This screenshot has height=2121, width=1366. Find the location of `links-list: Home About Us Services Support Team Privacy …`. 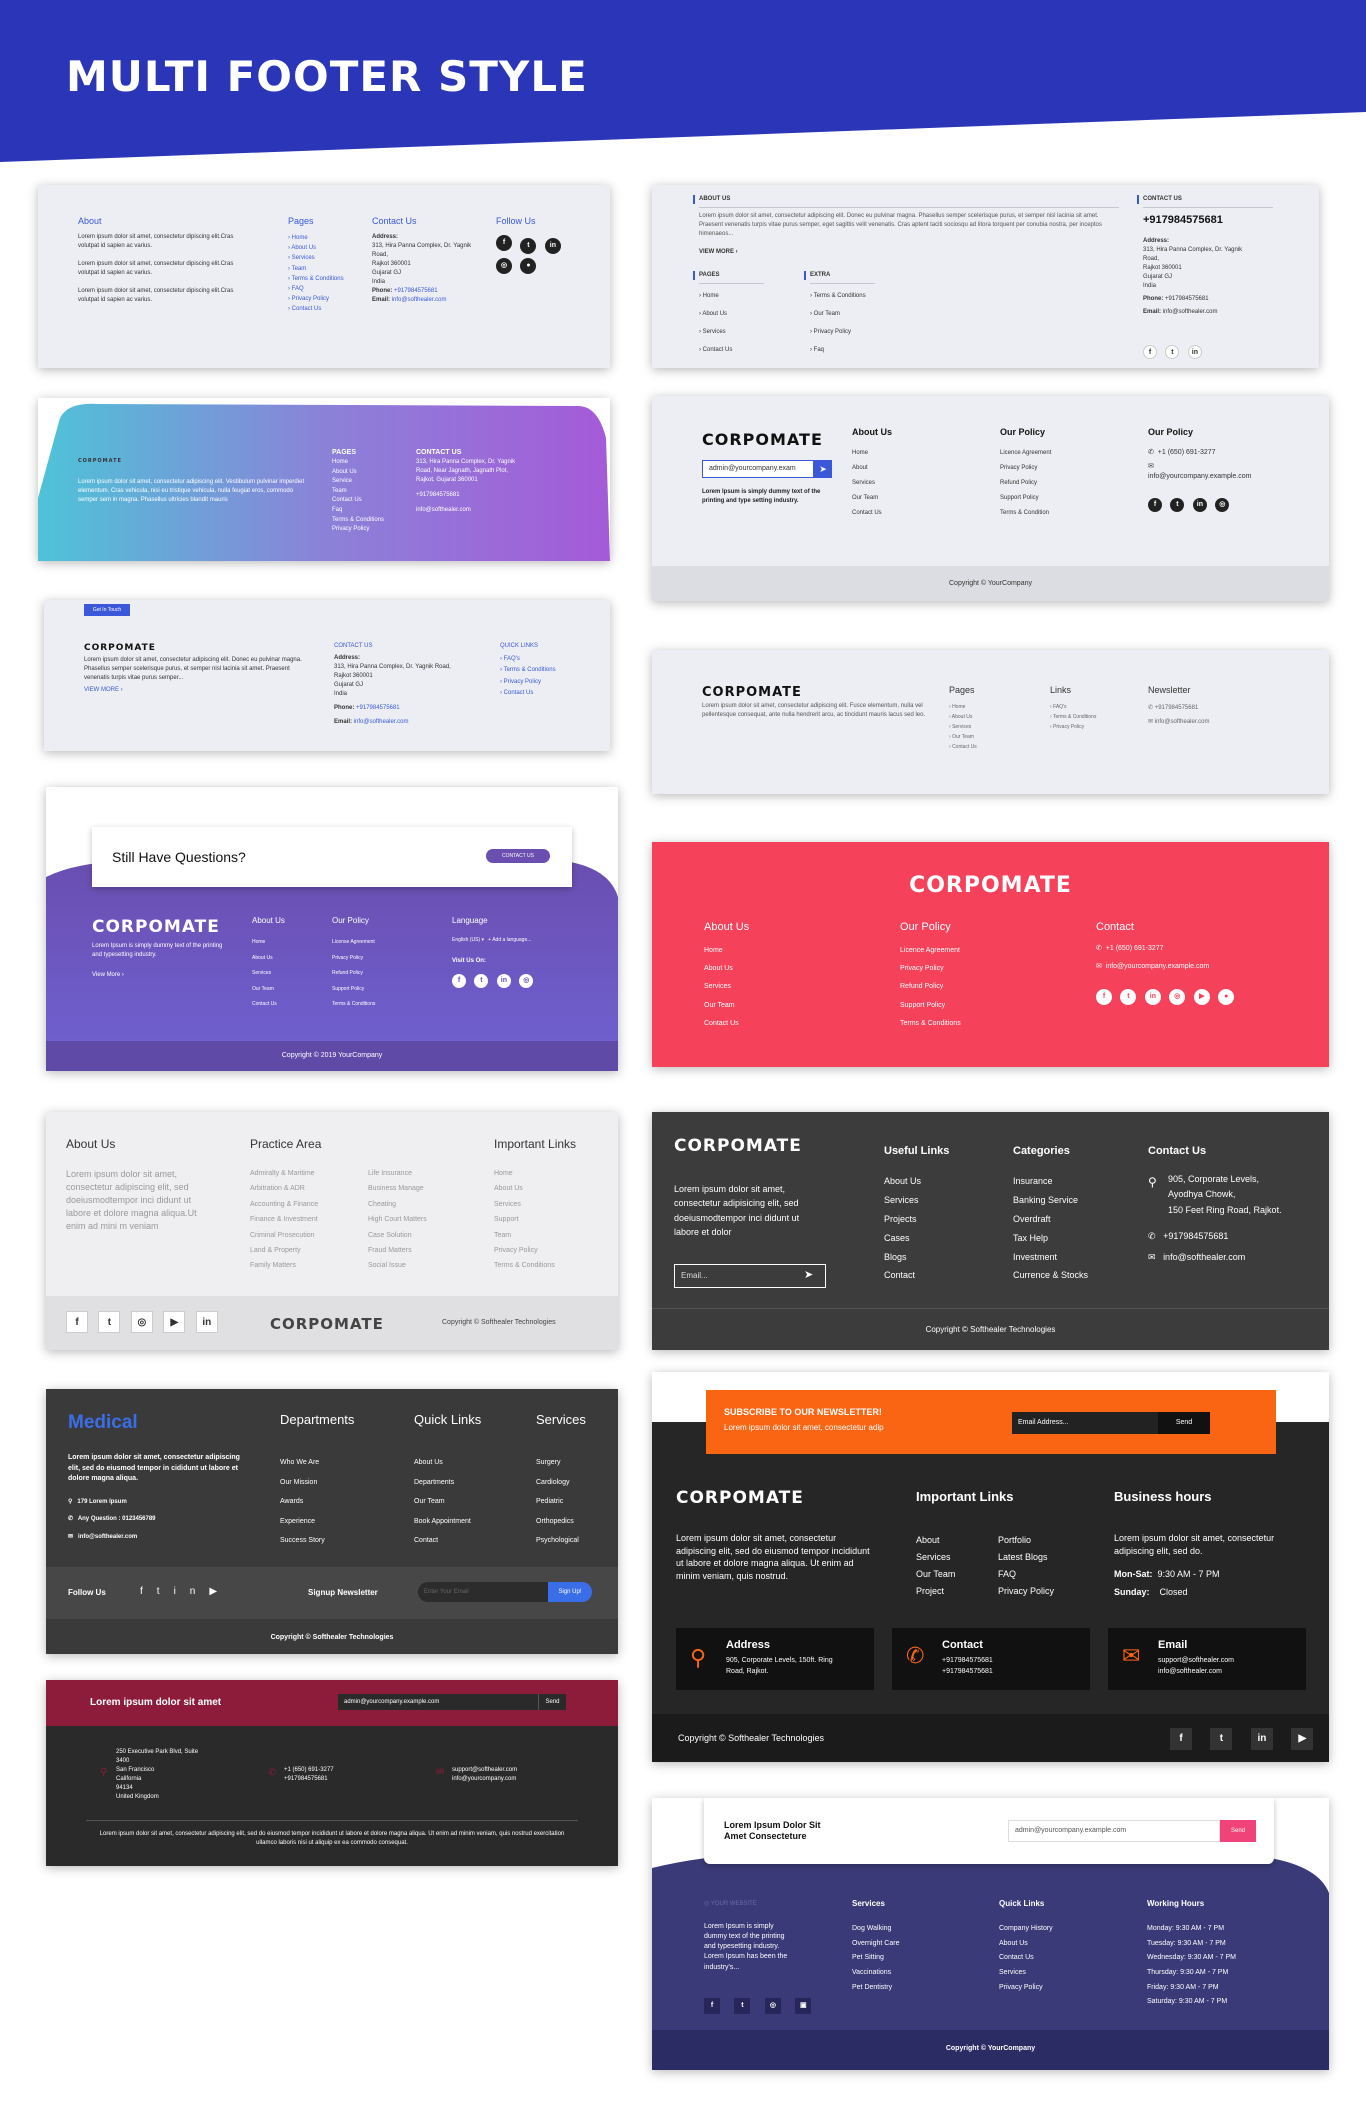

links-list: Home About Us Services Support Team Privacy … is located at coordinates (524, 1220).